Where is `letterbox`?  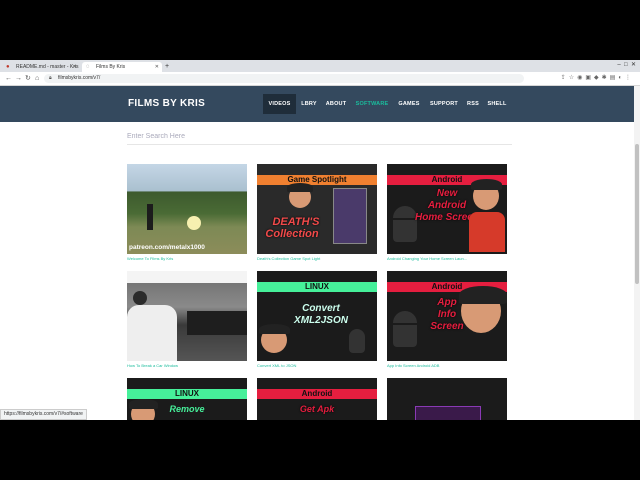
letterbox is located at coordinates (187, 277).